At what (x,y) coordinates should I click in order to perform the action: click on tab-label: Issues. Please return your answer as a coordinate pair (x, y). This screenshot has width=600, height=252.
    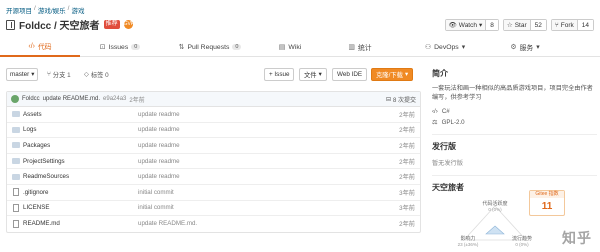
    Looking at the image, I should click on (118, 47).